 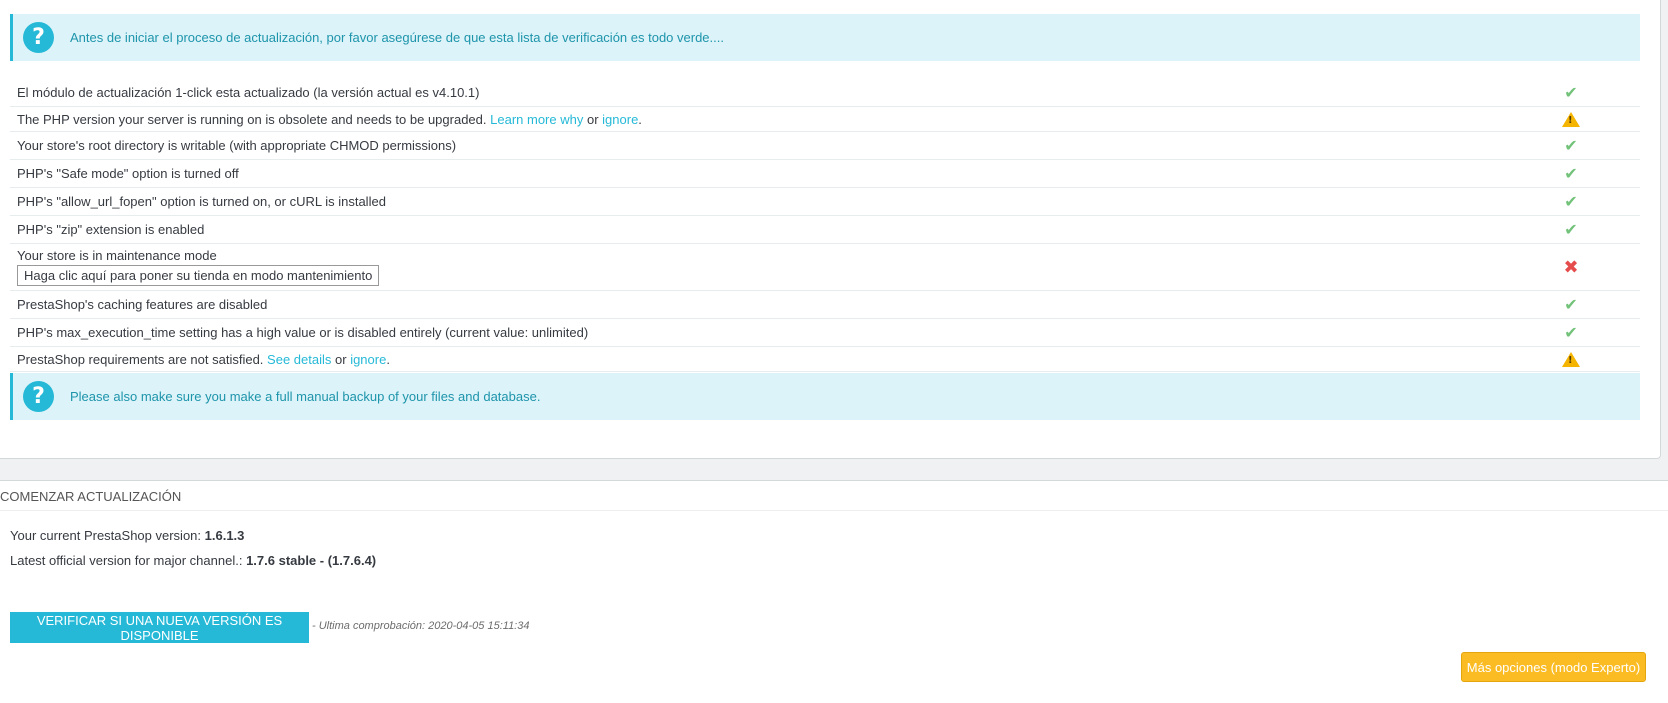 What do you see at coordinates (1553, 667) in the screenshot?
I see `expert-mode-button: Más opciones (modo Experto)` at bounding box center [1553, 667].